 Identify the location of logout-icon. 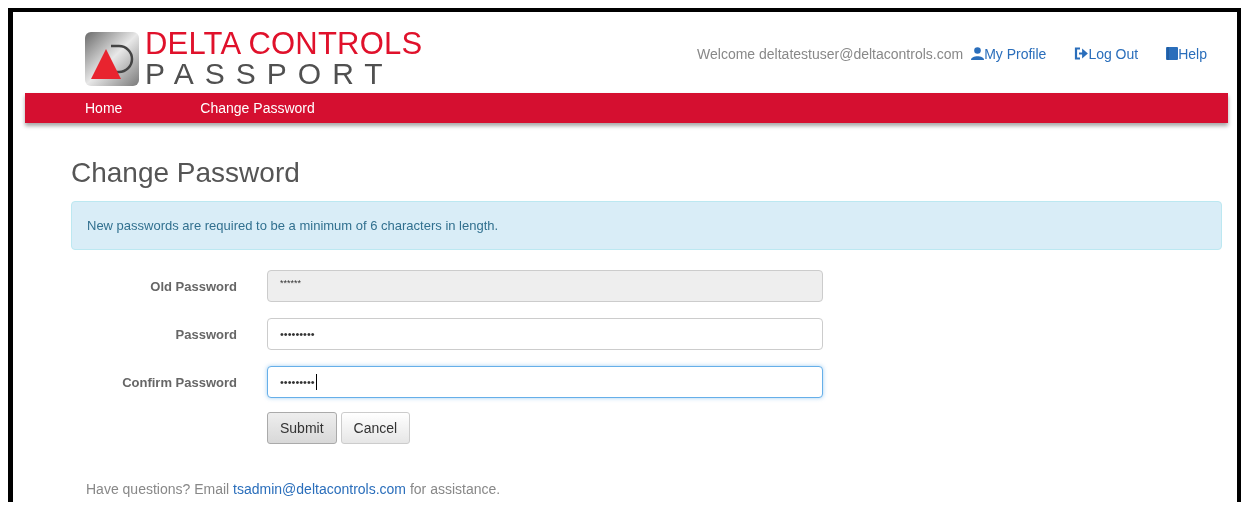
(1081, 53).